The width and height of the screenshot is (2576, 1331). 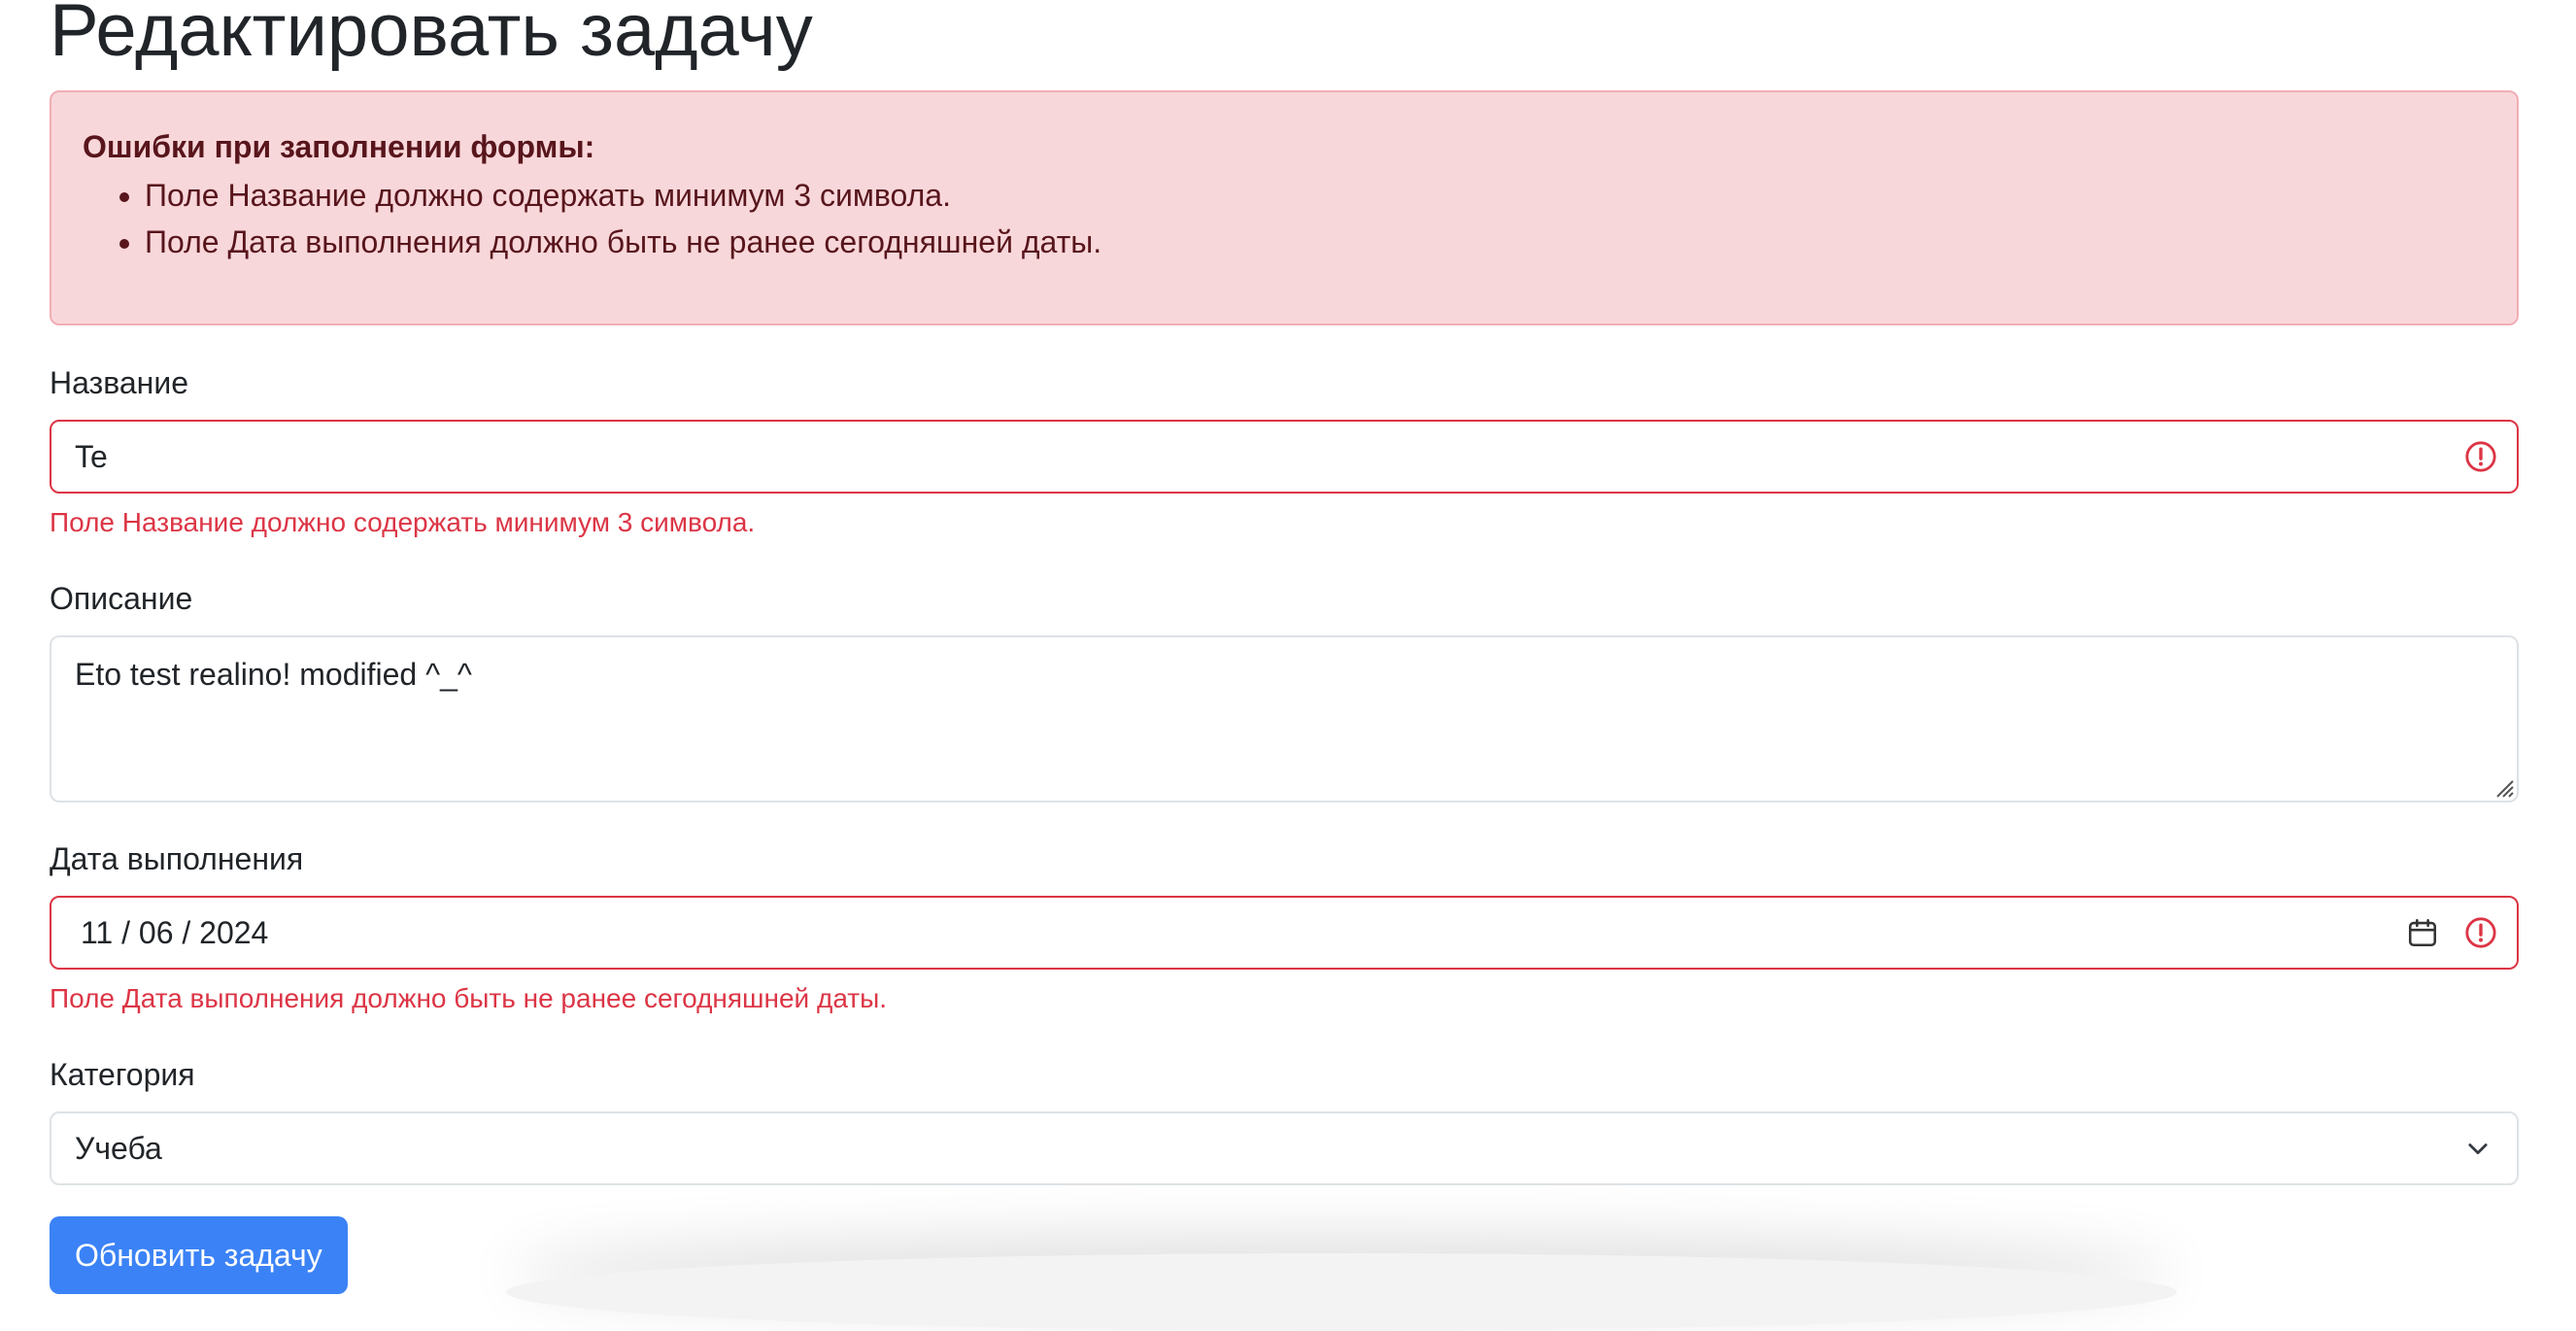 I want to click on due-date-label: Дата выполнения, so click(x=177, y=858).